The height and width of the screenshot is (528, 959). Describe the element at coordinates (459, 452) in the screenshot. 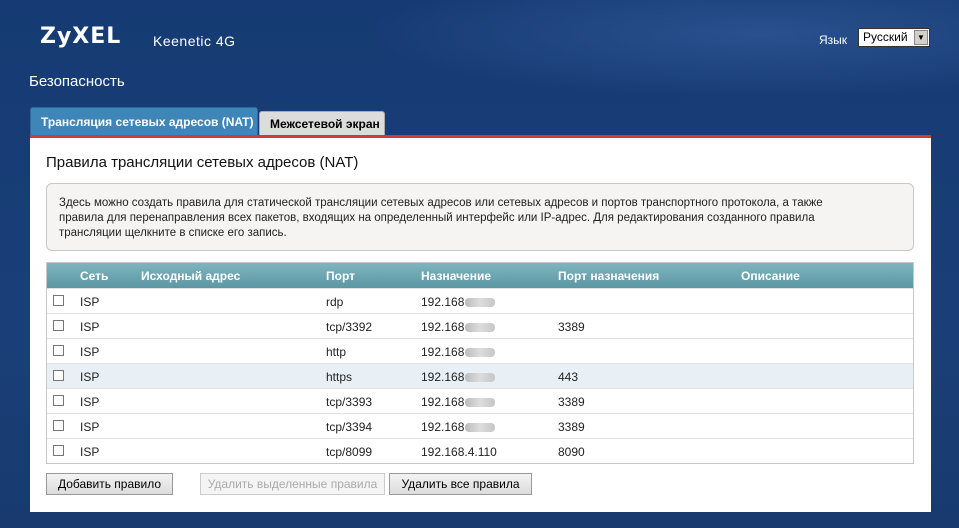

I see `cell-destination: 192.168.4.110` at that location.